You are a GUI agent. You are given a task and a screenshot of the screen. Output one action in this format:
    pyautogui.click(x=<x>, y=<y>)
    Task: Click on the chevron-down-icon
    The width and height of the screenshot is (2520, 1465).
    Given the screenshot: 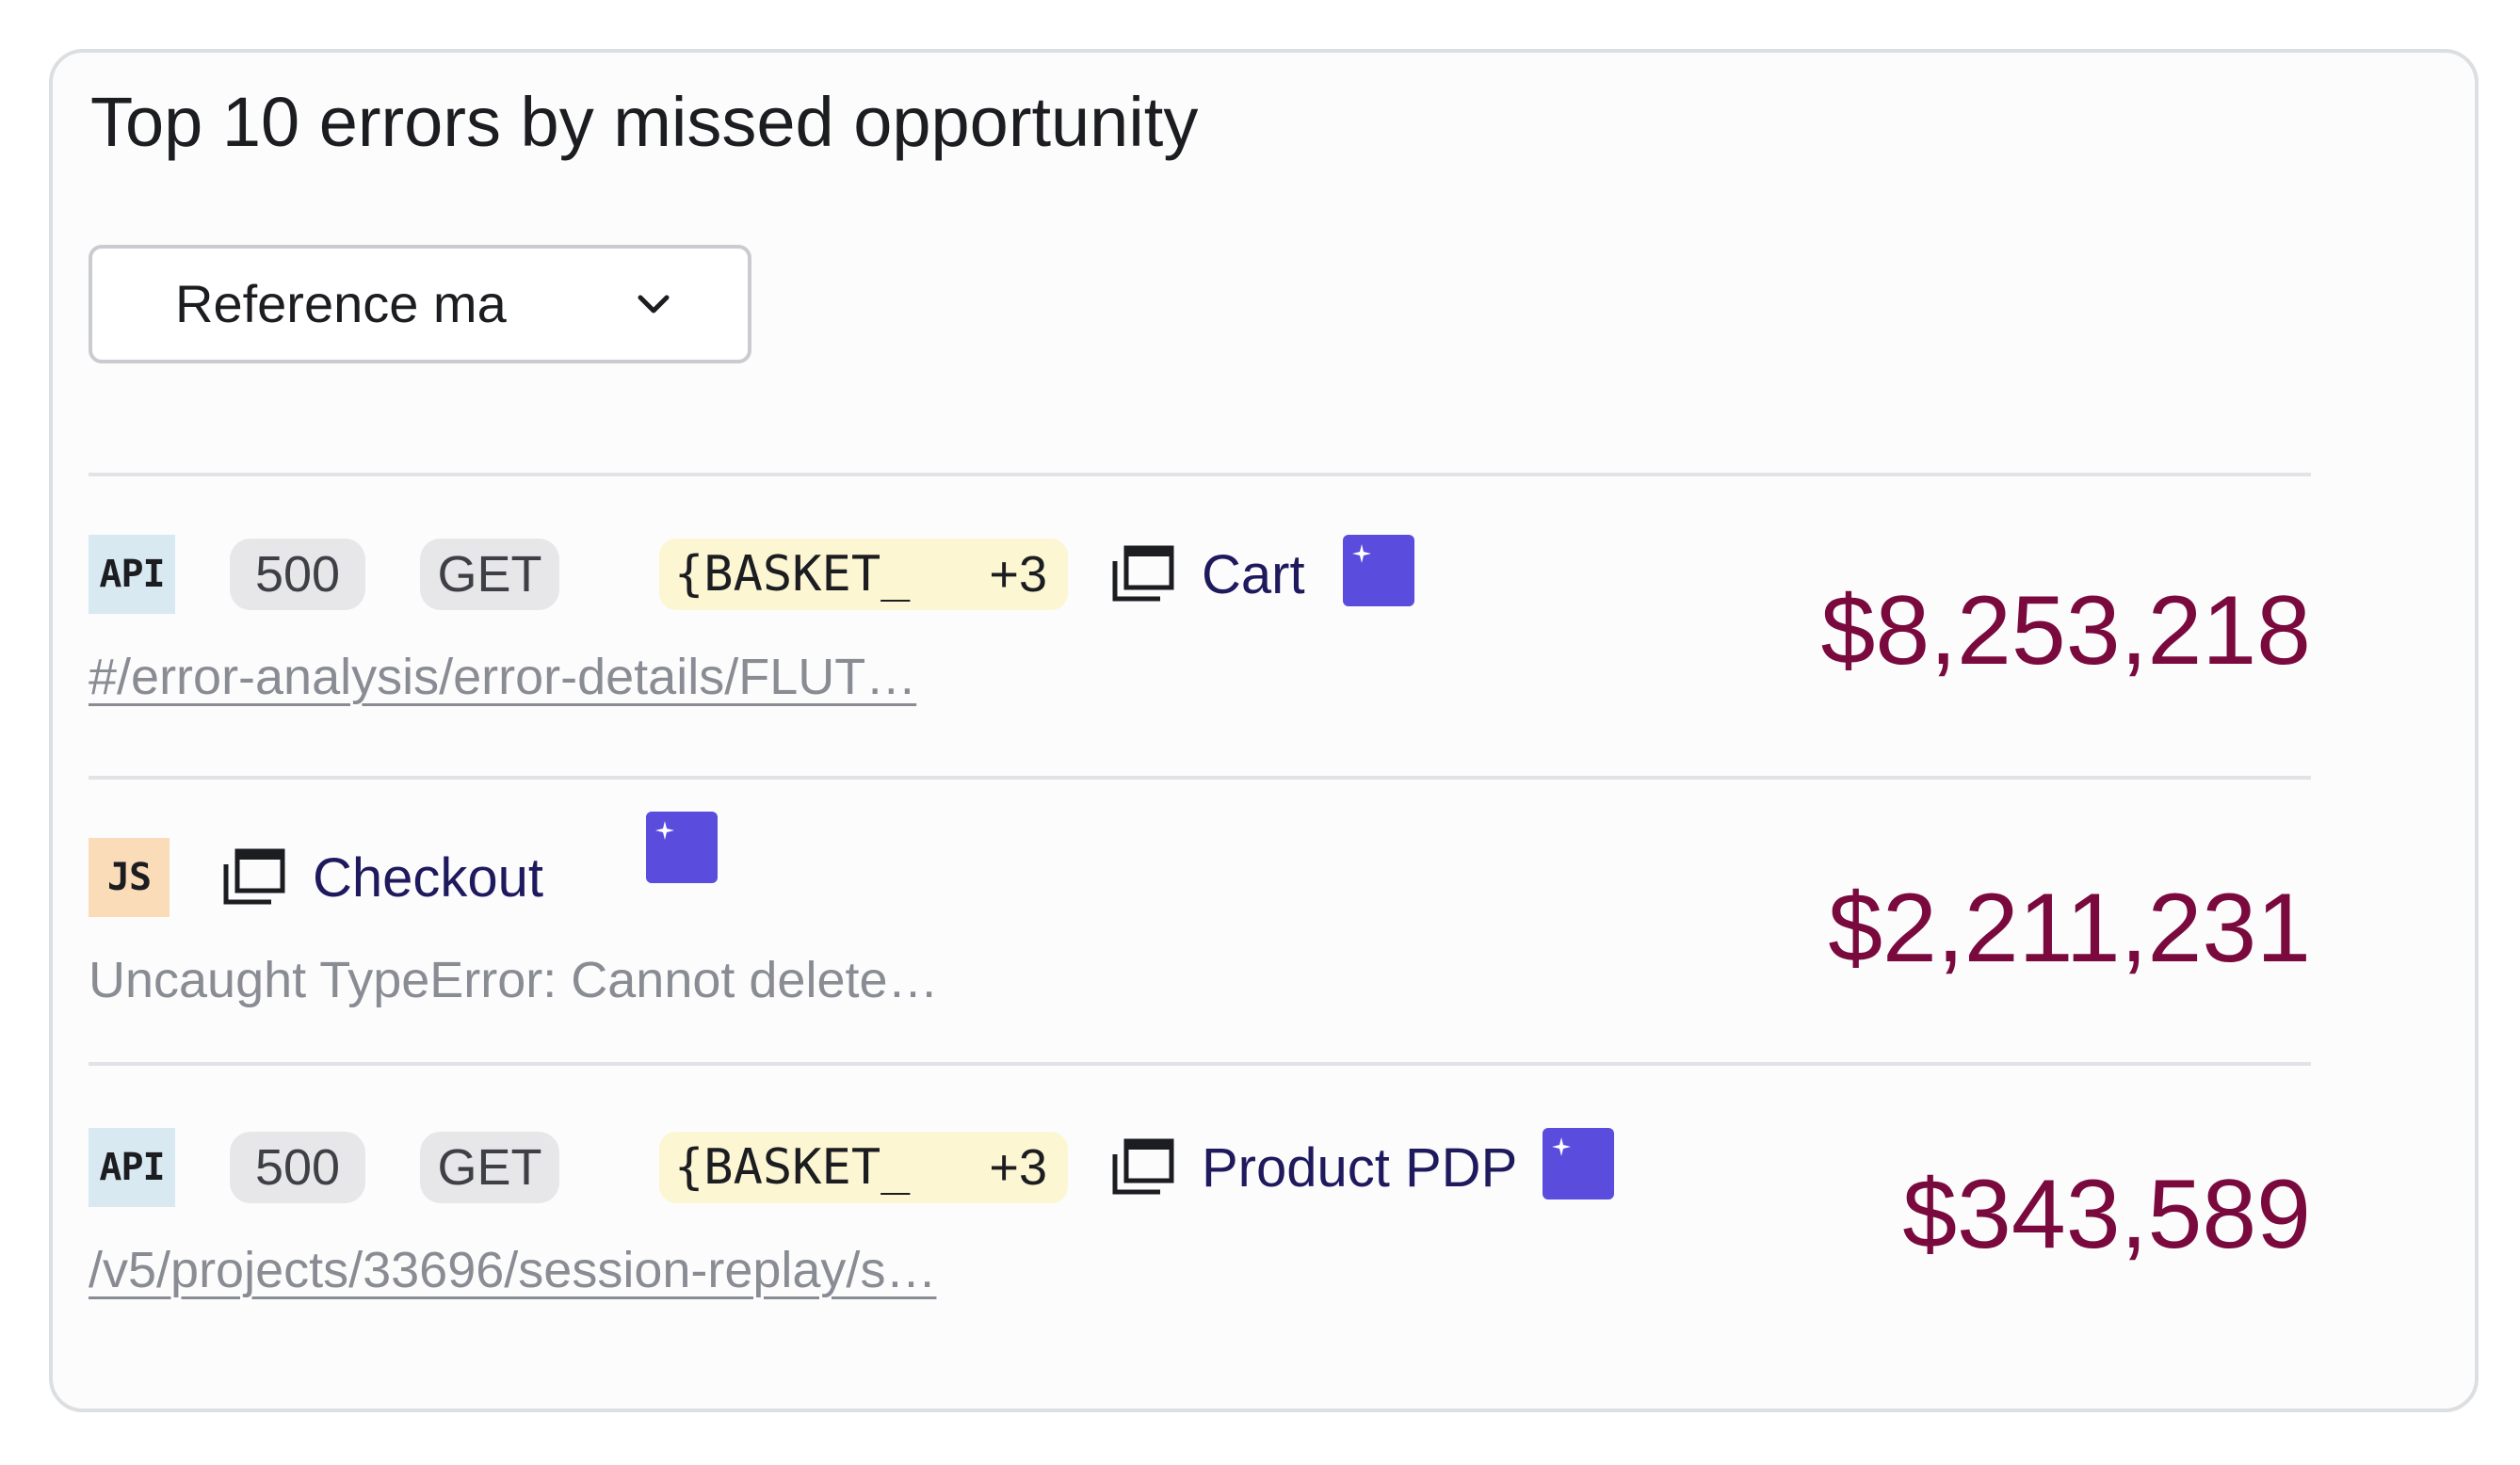 What is the action you would take?
    pyautogui.click(x=654, y=304)
    